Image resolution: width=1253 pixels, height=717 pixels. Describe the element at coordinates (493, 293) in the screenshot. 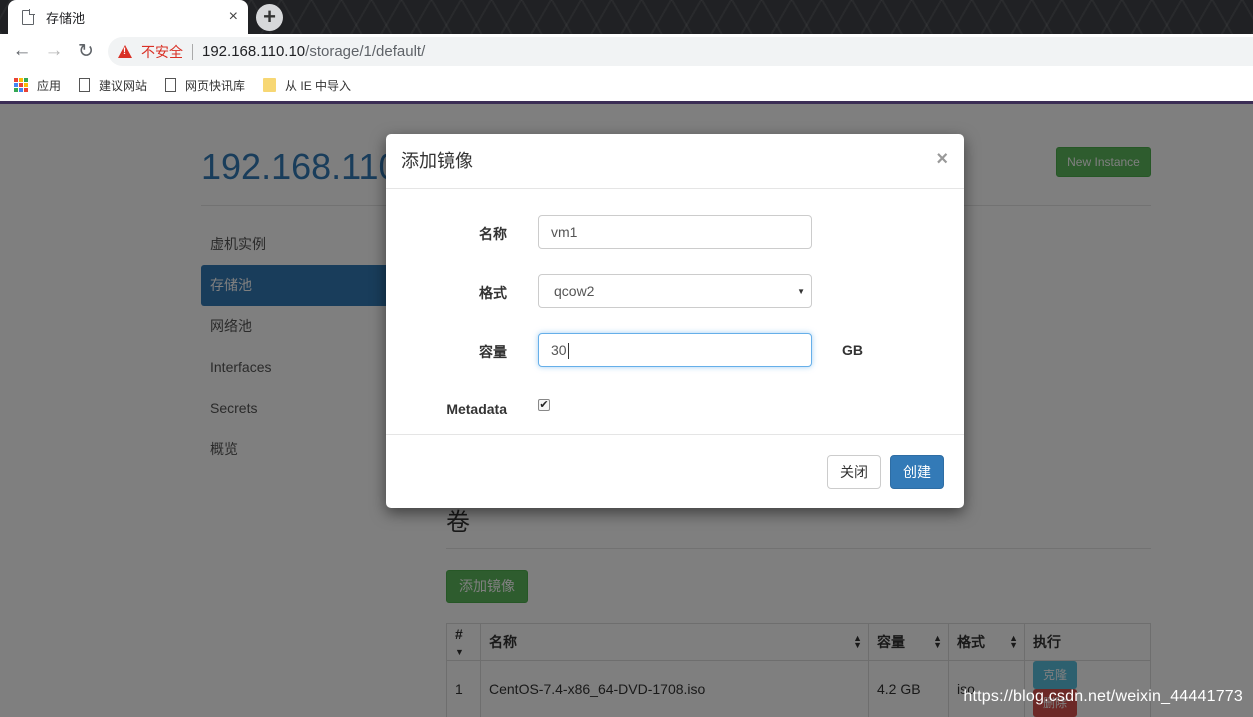

I see `format-label: 格式` at that location.